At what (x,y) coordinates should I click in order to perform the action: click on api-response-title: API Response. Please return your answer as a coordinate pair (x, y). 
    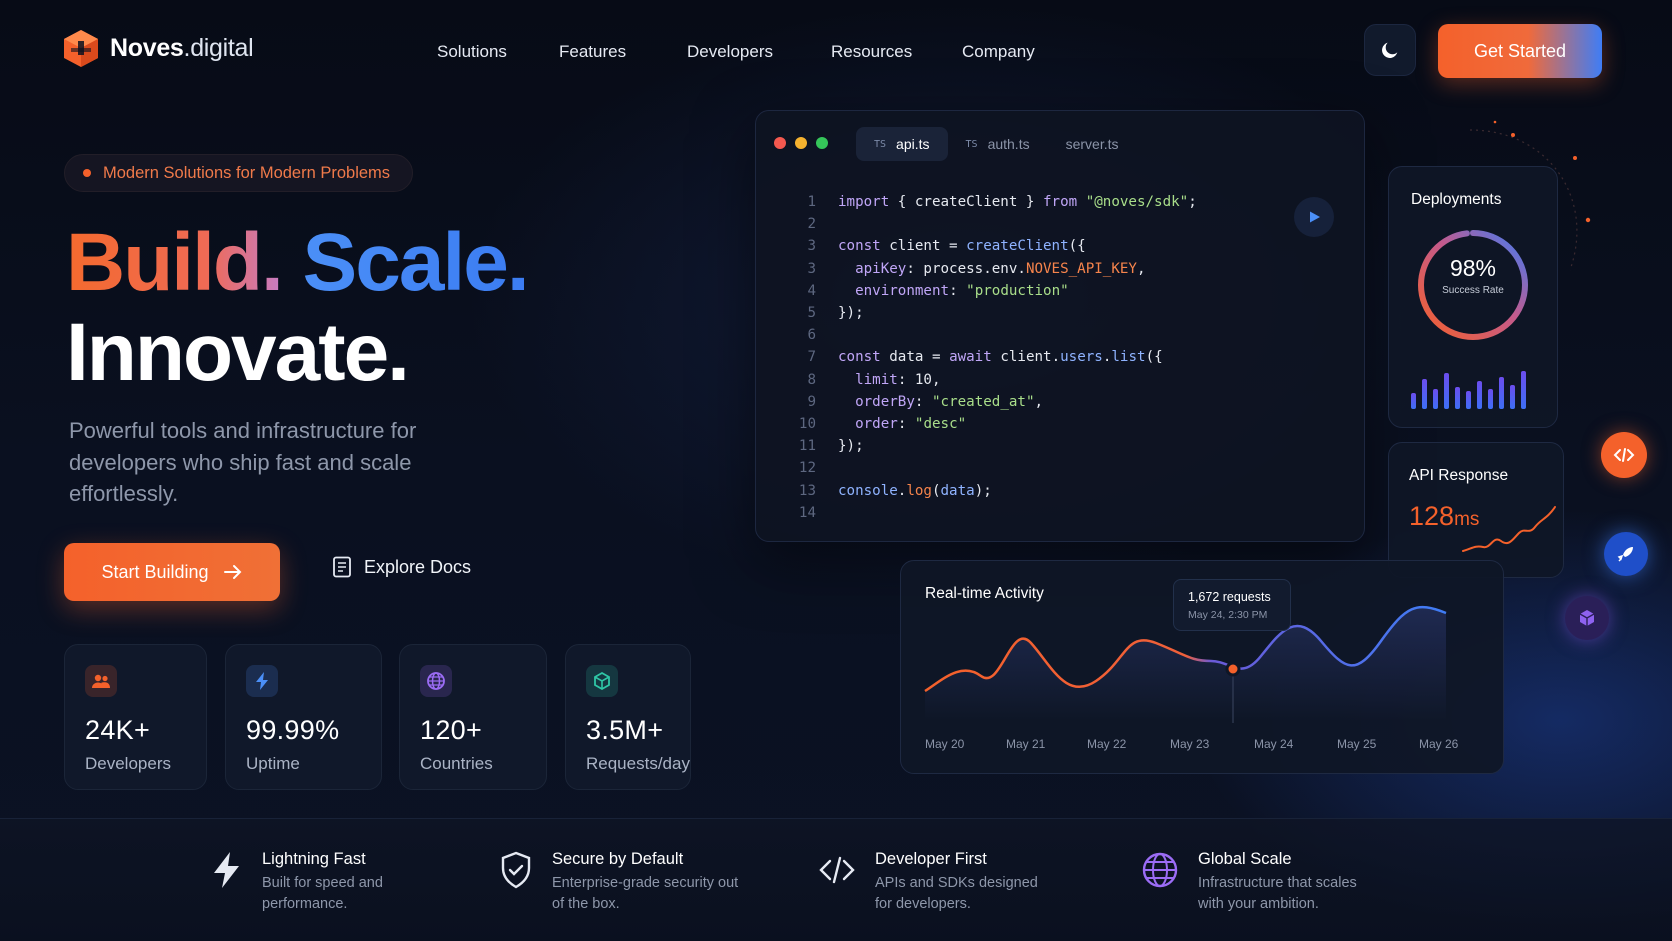
    Looking at the image, I should click on (1459, 475).